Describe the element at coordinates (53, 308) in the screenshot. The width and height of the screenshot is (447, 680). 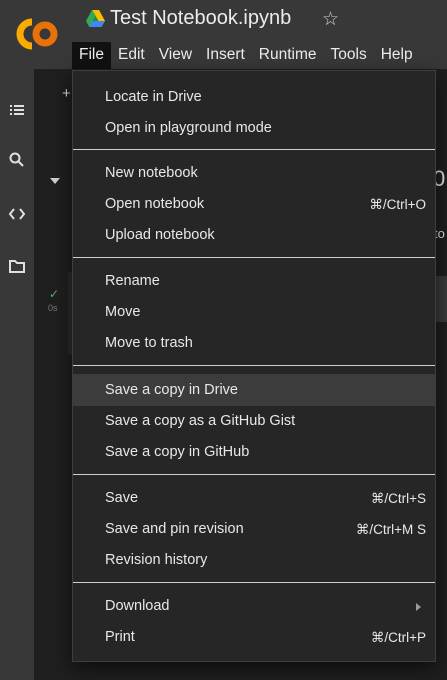
I see `cell-run-time: 0s` at that location.